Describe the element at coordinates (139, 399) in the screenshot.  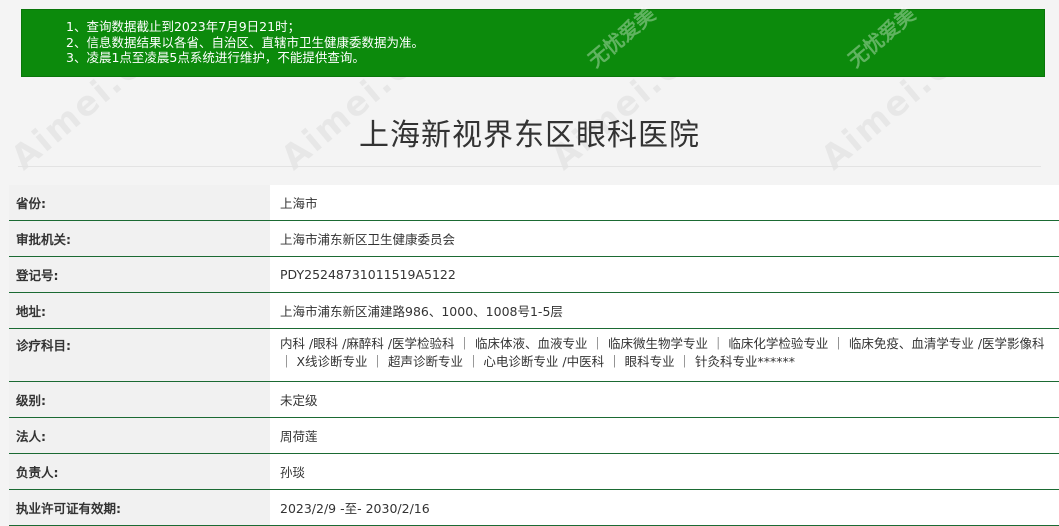
I see `row-label: 级别:` at that location.